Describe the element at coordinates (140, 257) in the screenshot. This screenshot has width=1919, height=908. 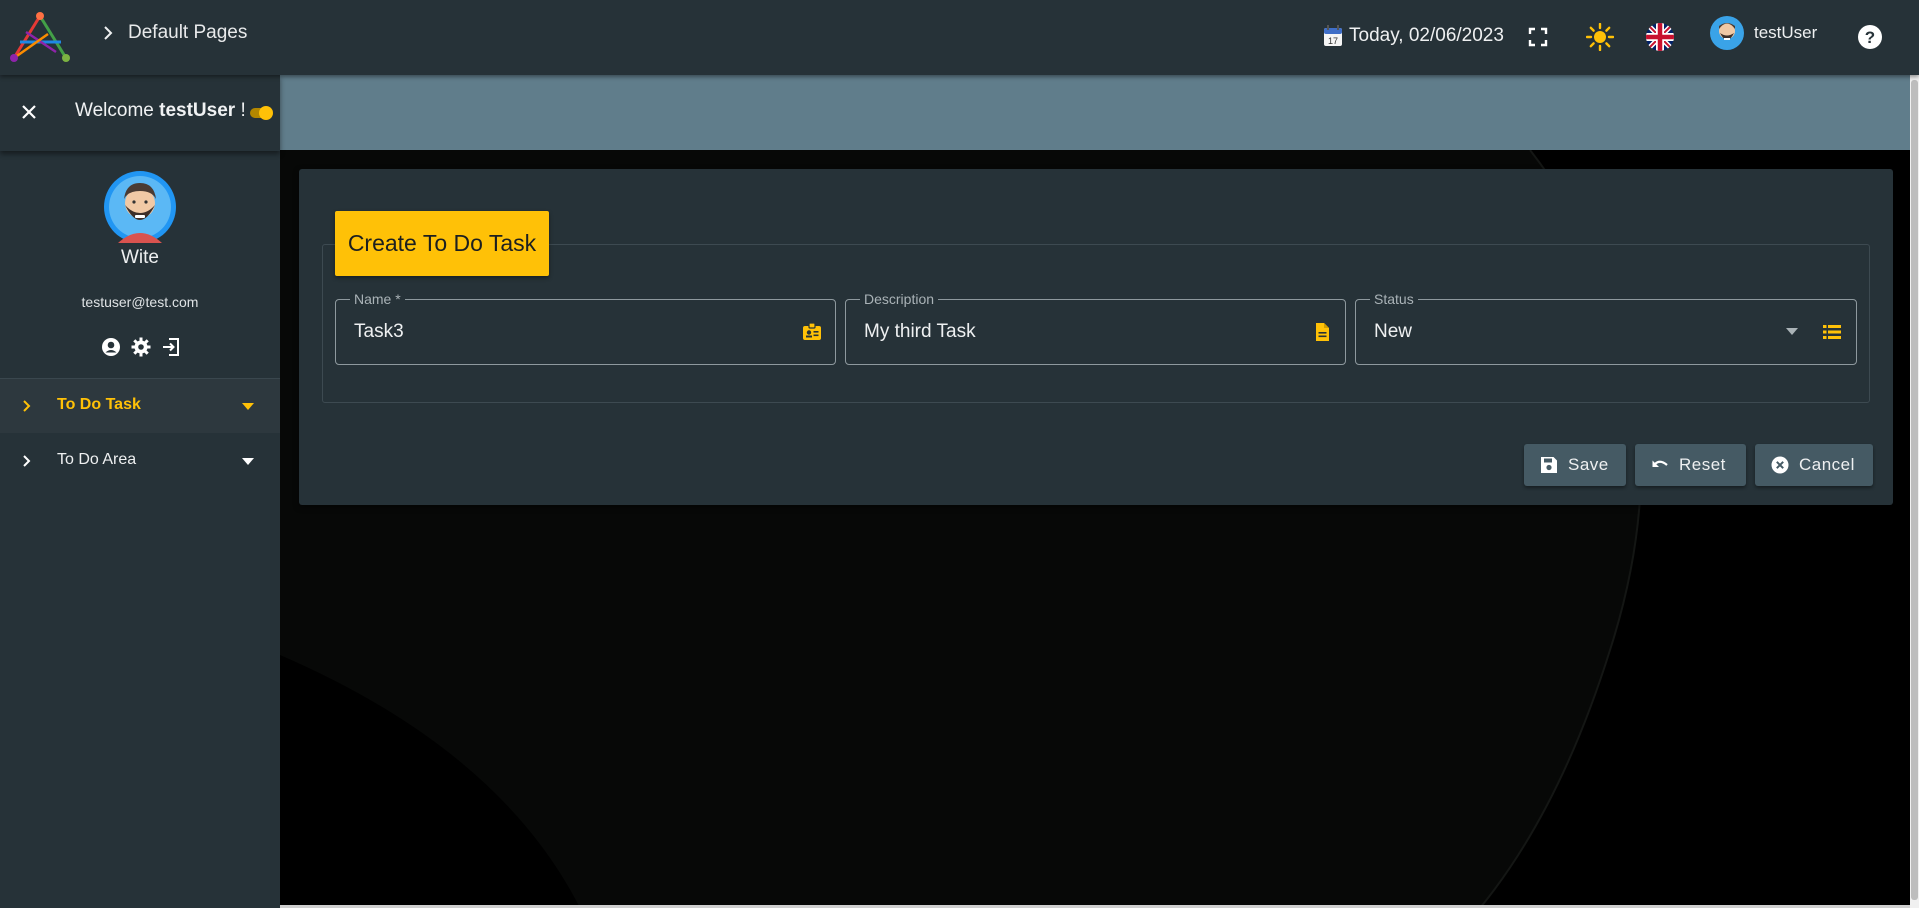
I see `profile-name: Wite` at that location.